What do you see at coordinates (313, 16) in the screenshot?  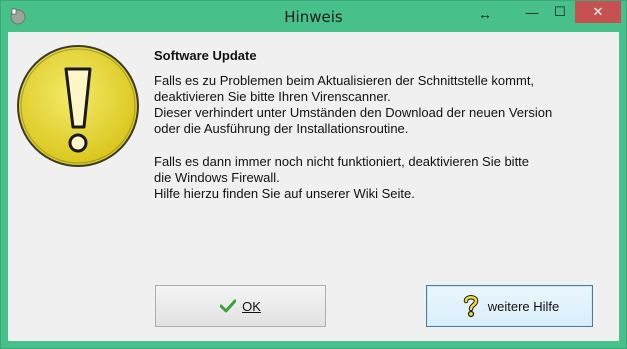 I see `title-bar: Hinweis ↔ — ☐ ✕` at bounding box center [313, 16].